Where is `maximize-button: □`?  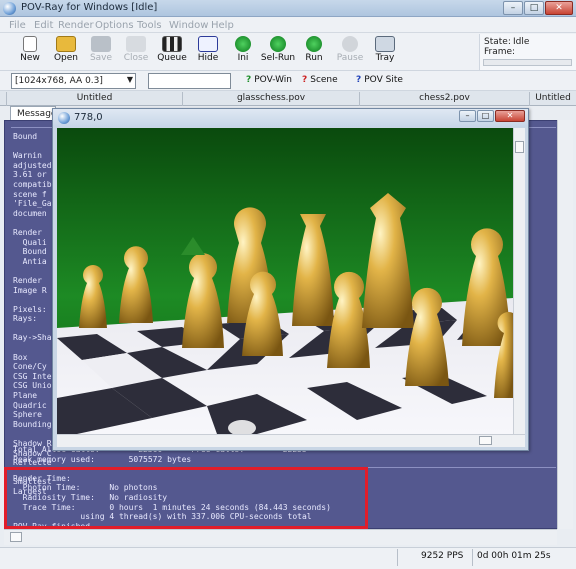
maximize-button: □ is located at coordinates (534, 8).